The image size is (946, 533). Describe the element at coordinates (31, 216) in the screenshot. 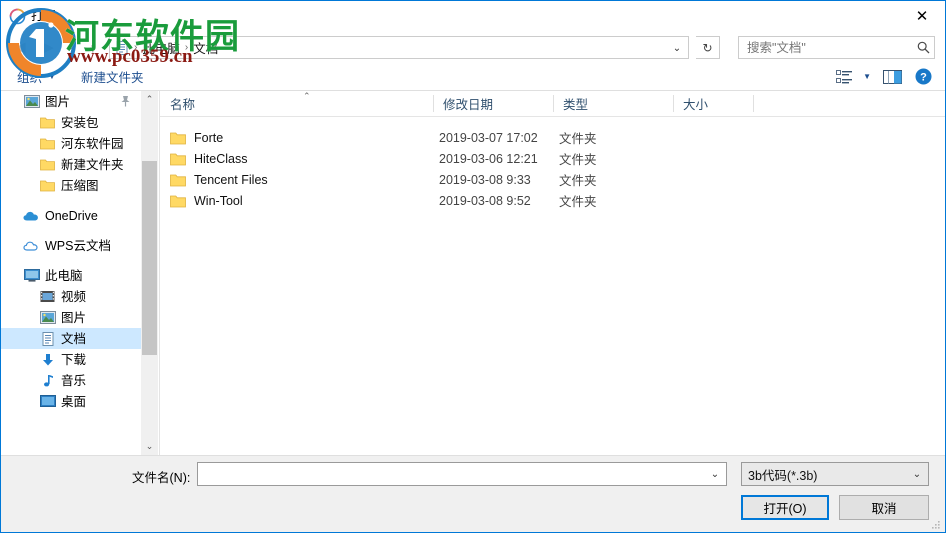

I see `onedrive-cloud-icon` at that location.